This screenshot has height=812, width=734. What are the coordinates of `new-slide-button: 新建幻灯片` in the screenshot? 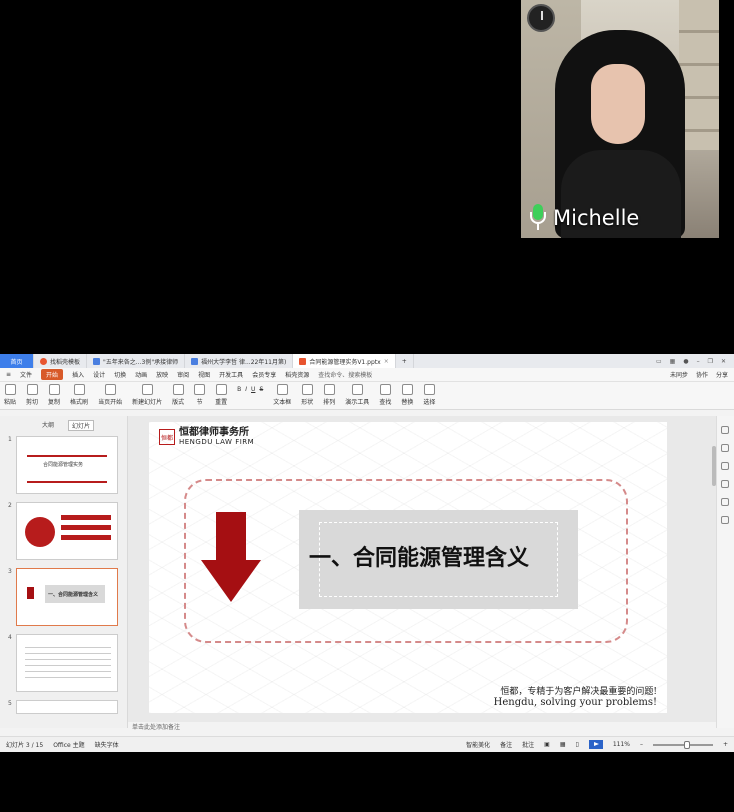 It's located at (147, 395).